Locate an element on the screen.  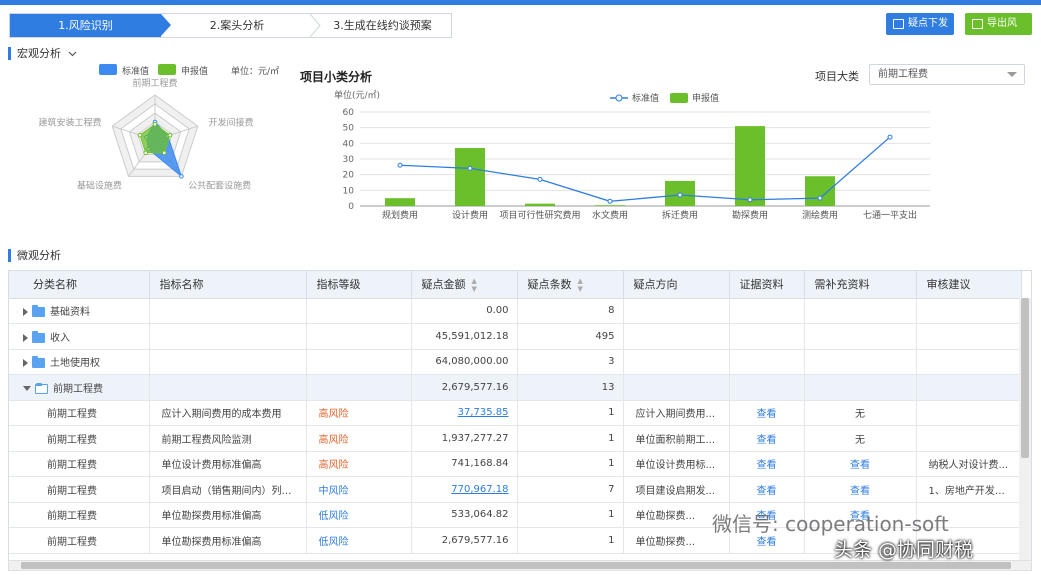
x-tick-label: 勘探费用 is located at coordinates (750, 215).